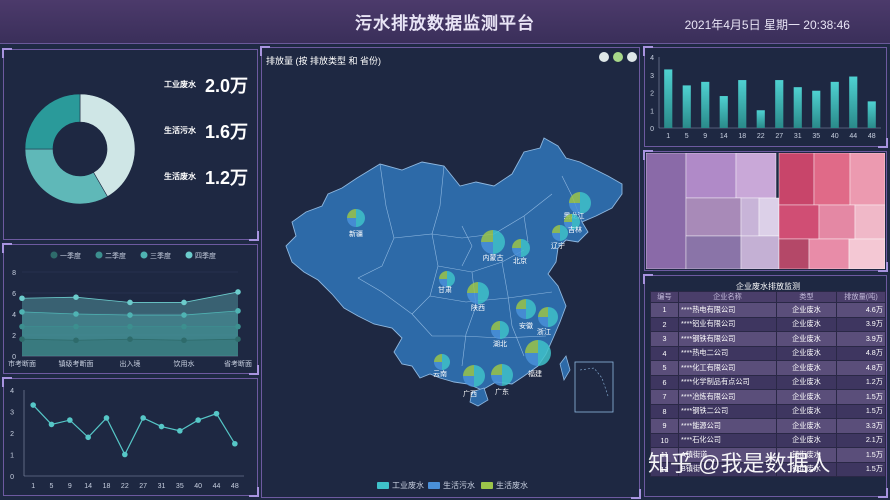 Image resolution: width=890 pixels, height=500 pixels. What do you see at coordinates (445, 289) in the screenshot?
I see `province-label: 甘肃` at bounding box center [445, 289].